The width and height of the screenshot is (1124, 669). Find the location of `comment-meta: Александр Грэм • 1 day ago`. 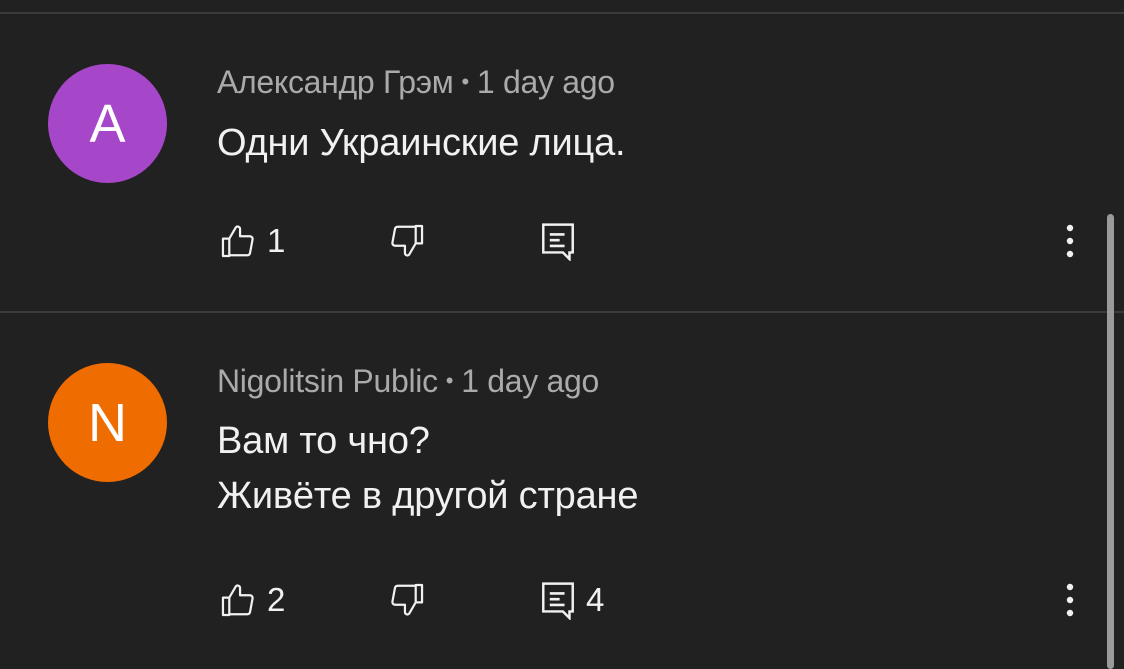

comment-meta: Александр Грэм • 1 day ago is located at coordinates (416, 82).